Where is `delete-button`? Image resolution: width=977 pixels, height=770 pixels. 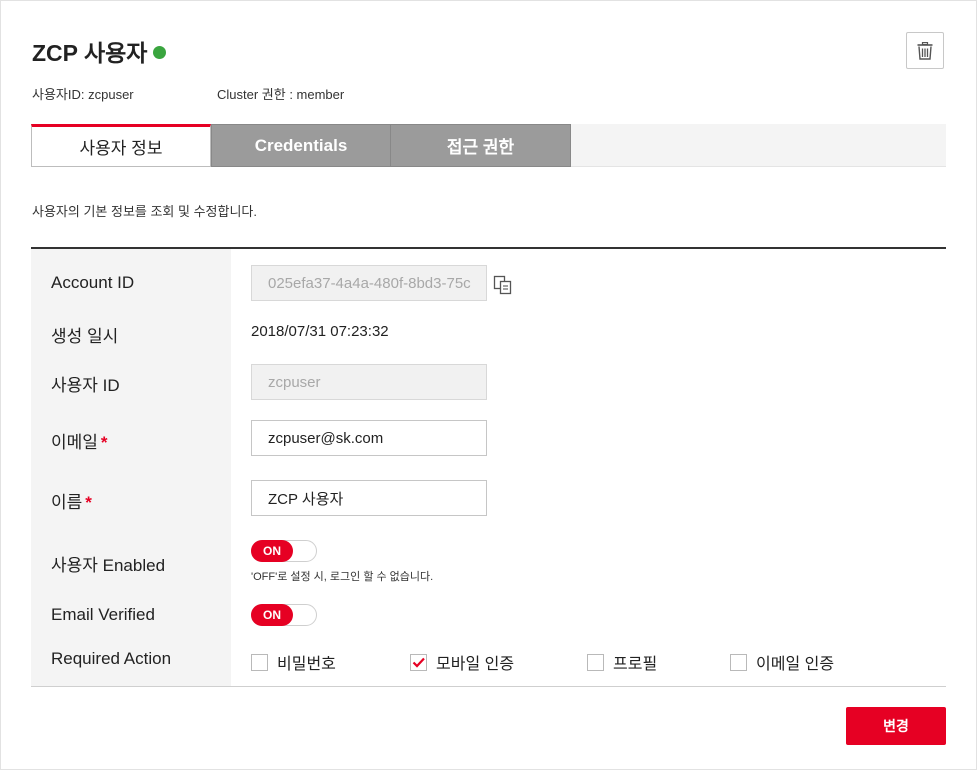 delete-button is located at coordinates (925, 50).